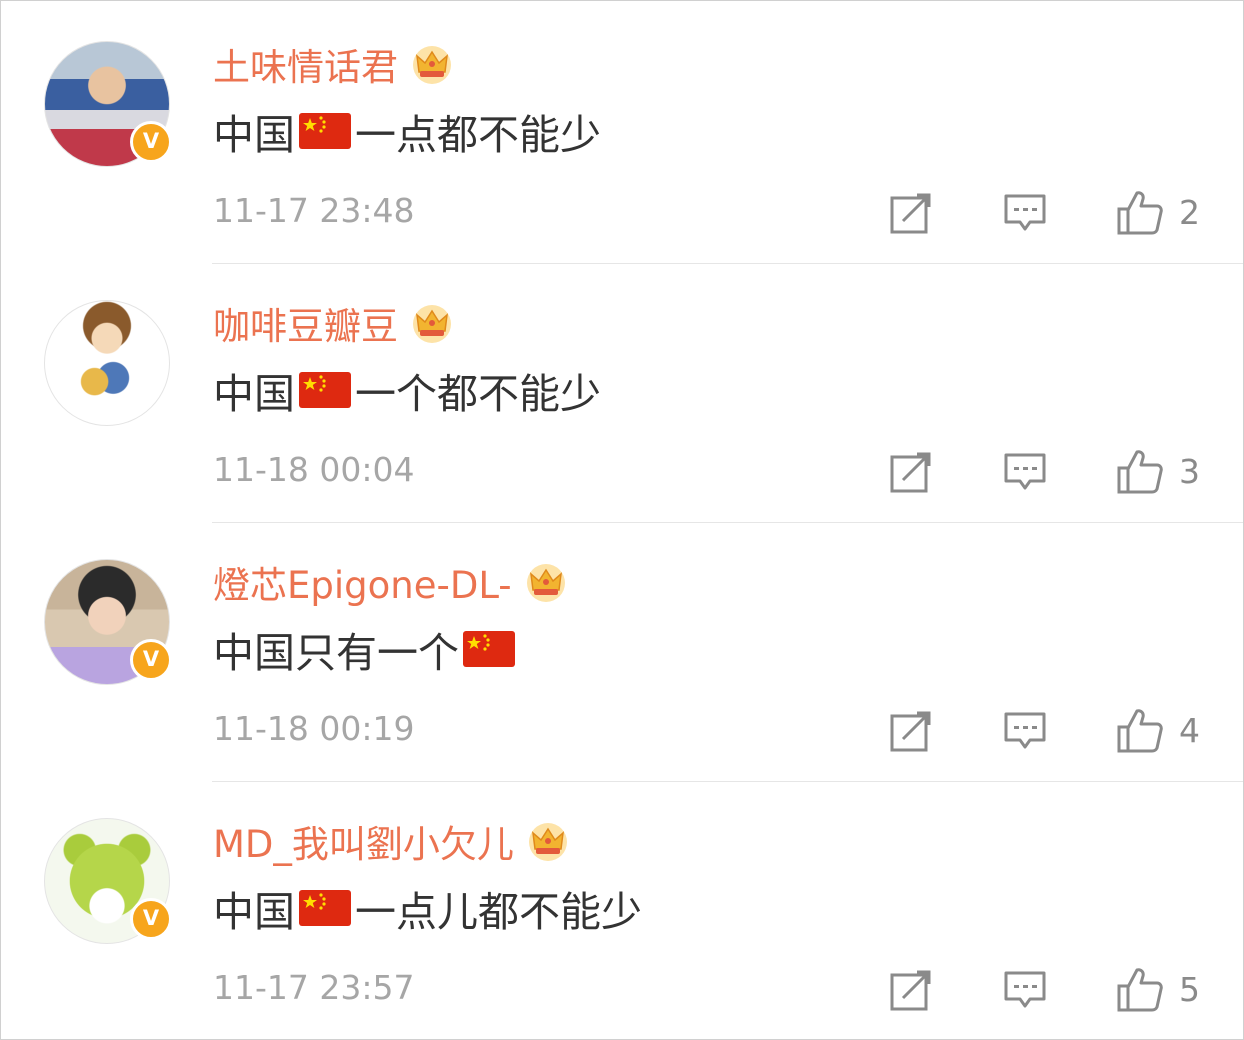 Image resolution: width=1244 pixels, height=1040 pixels. I want to click on username: MD_我叫劉小欠儿, so click(391, 841).